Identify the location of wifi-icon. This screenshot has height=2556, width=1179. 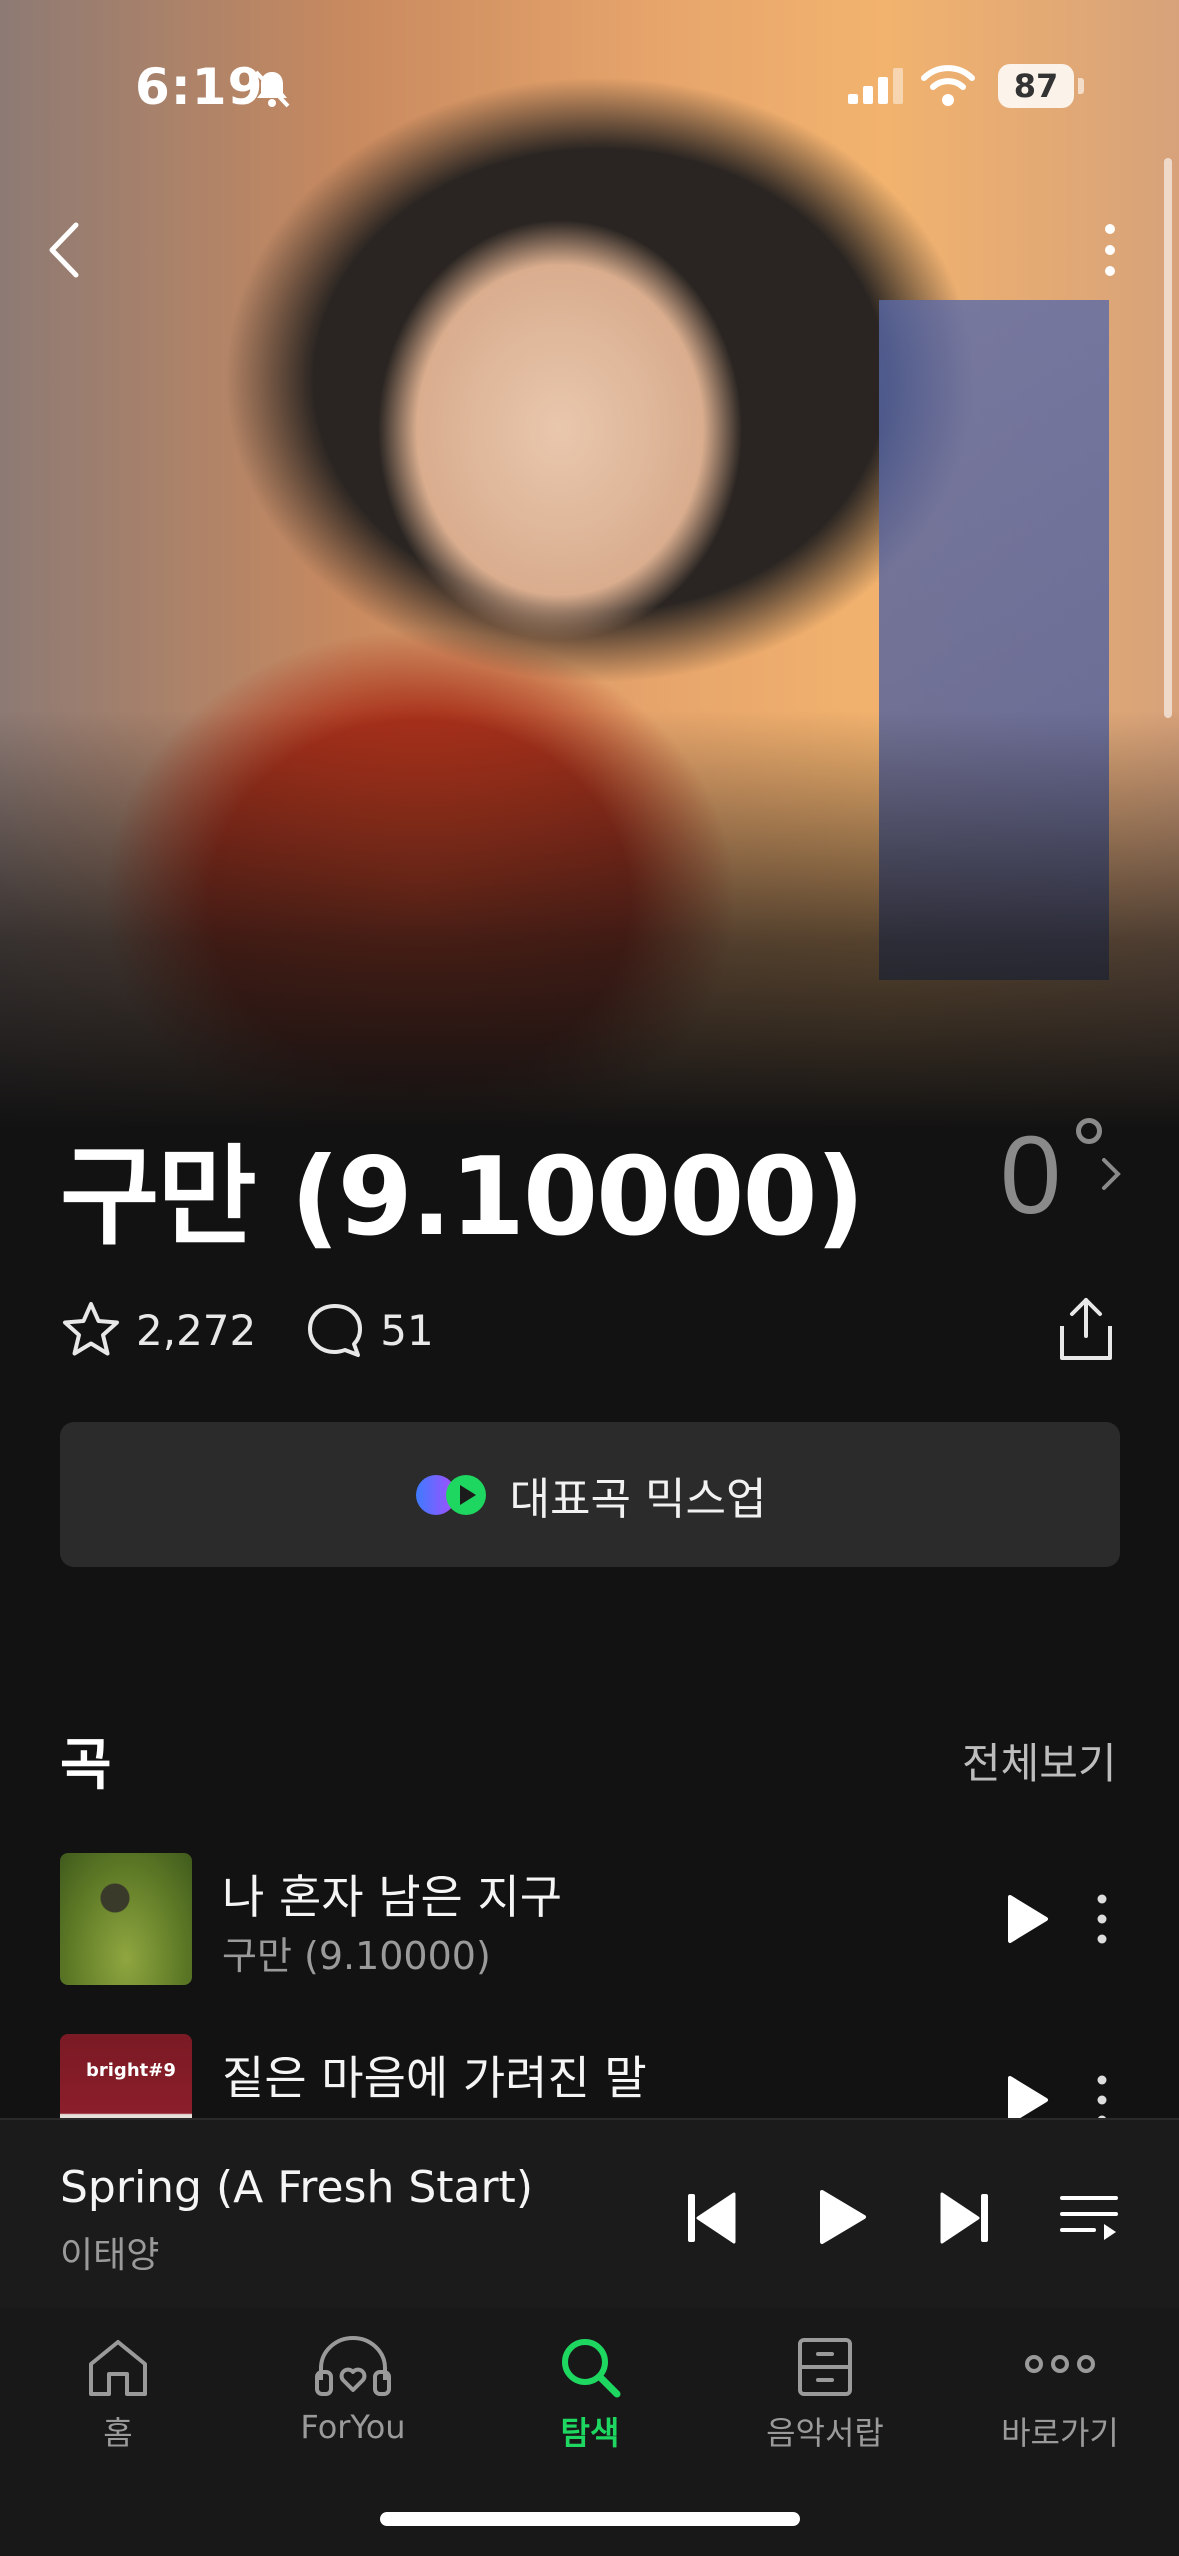
(948, 85).